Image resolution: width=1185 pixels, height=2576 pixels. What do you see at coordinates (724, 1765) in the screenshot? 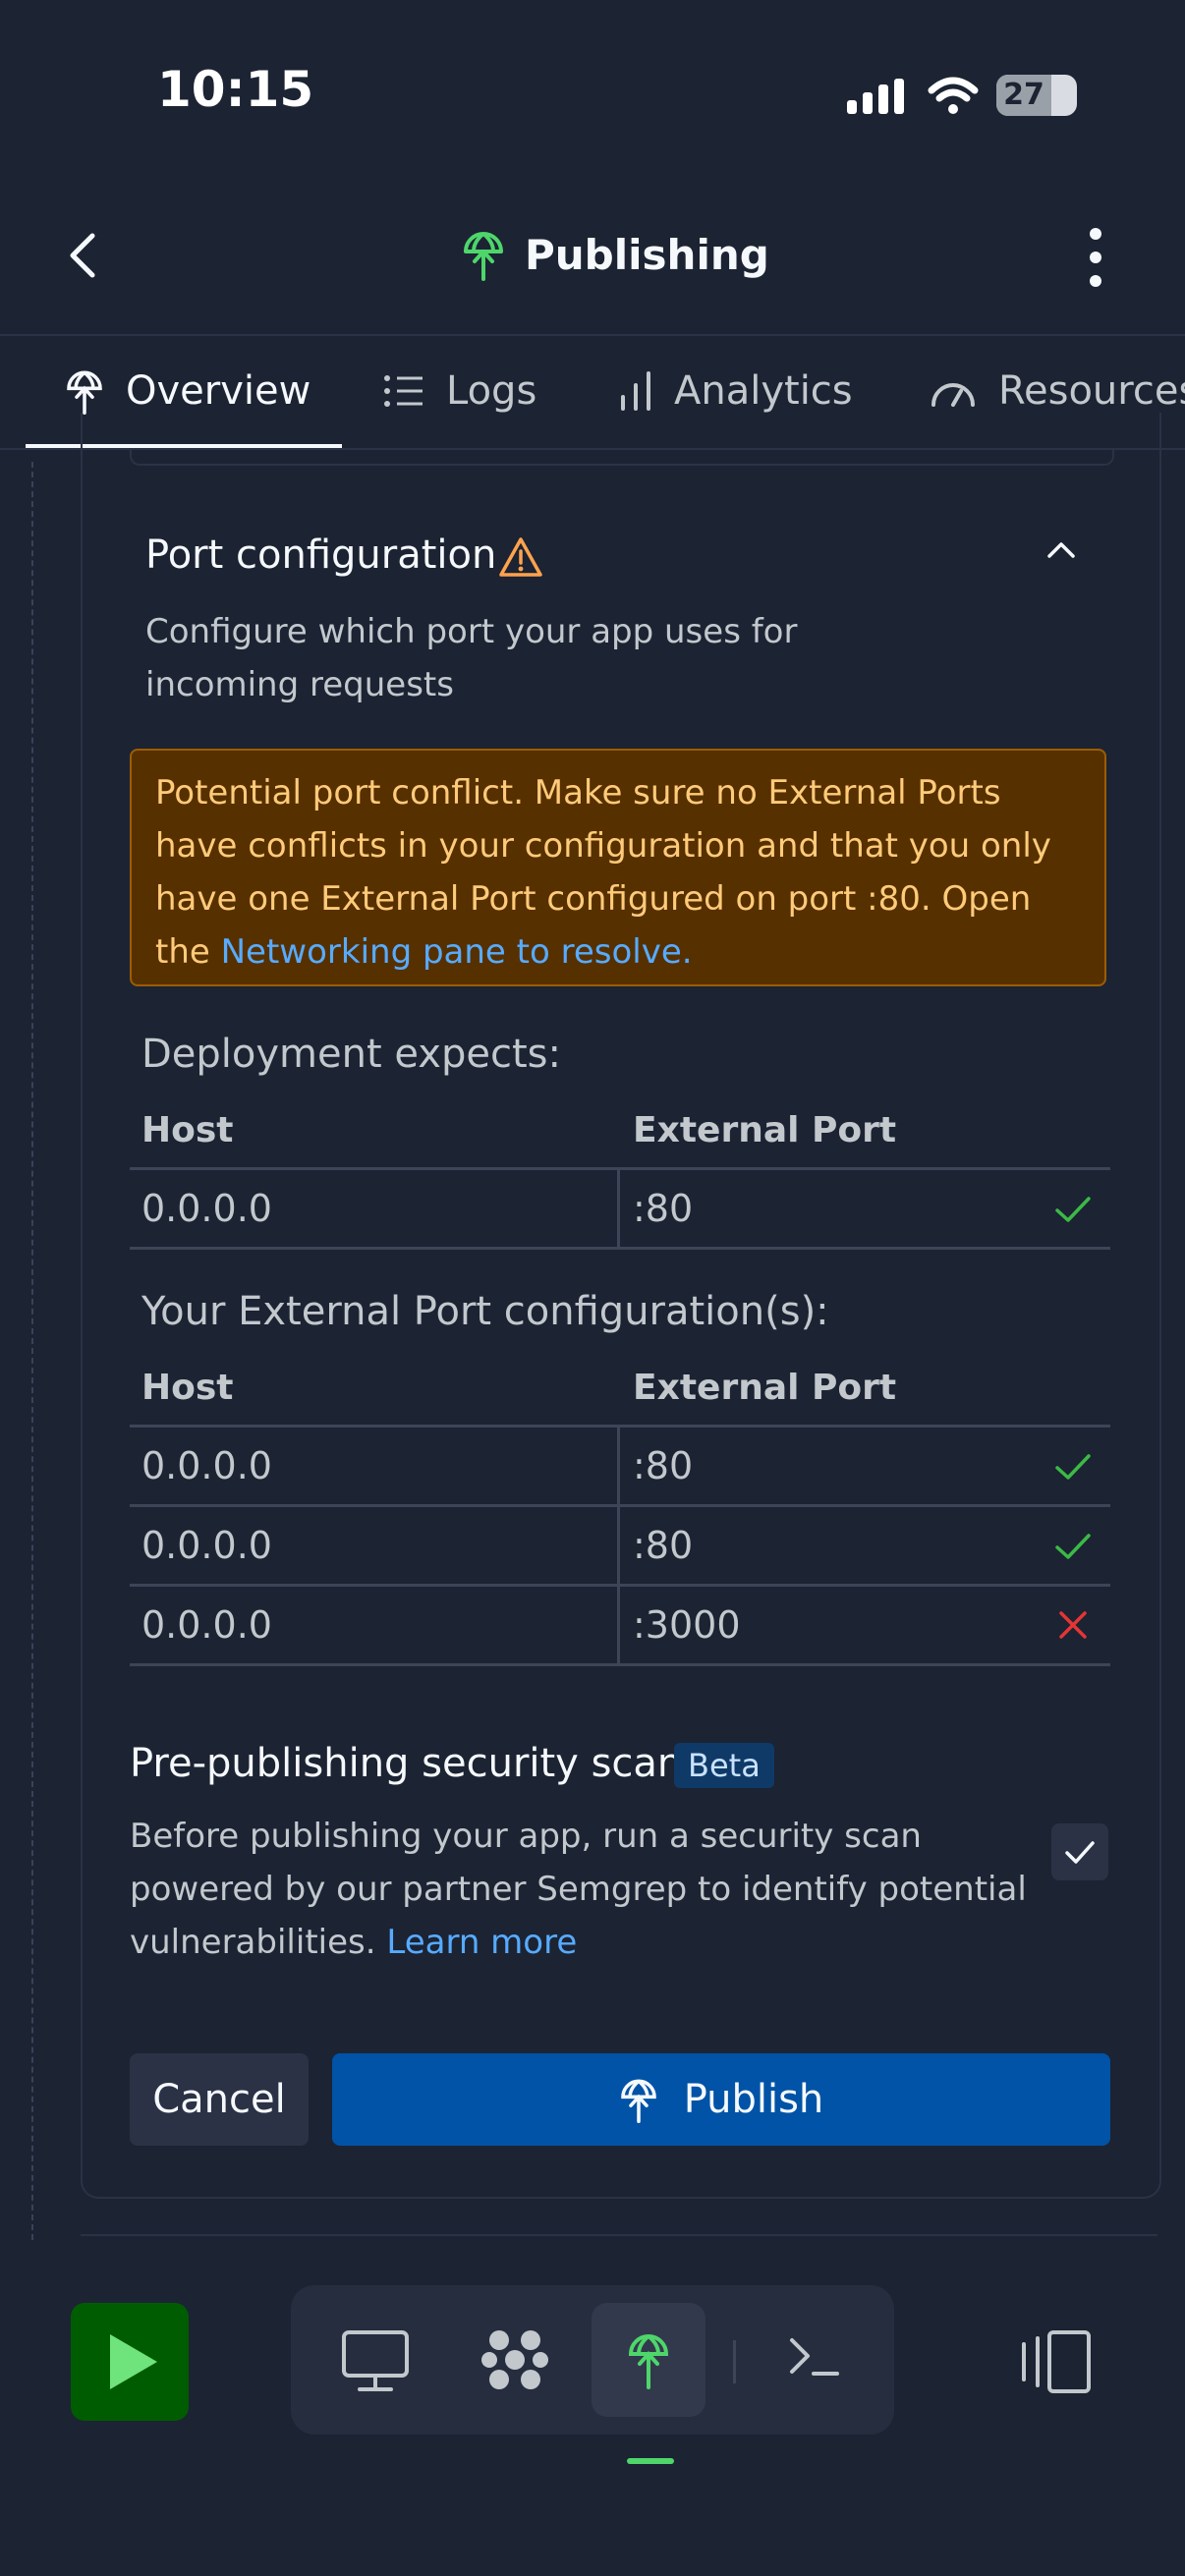
I see `beta-badge: Beta` at bounding box center [724, 1765].